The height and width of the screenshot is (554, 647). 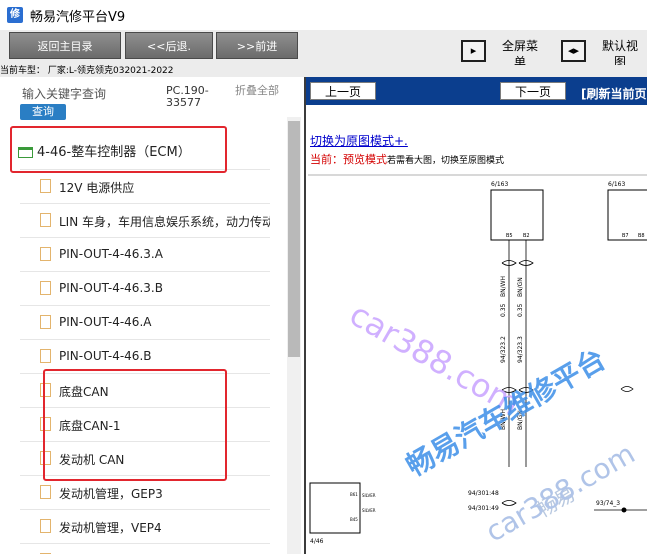 I want to click on tree-item-label: LIN 车身，车用信息娱乐系统，动力传动, so click(x=164, y=222).